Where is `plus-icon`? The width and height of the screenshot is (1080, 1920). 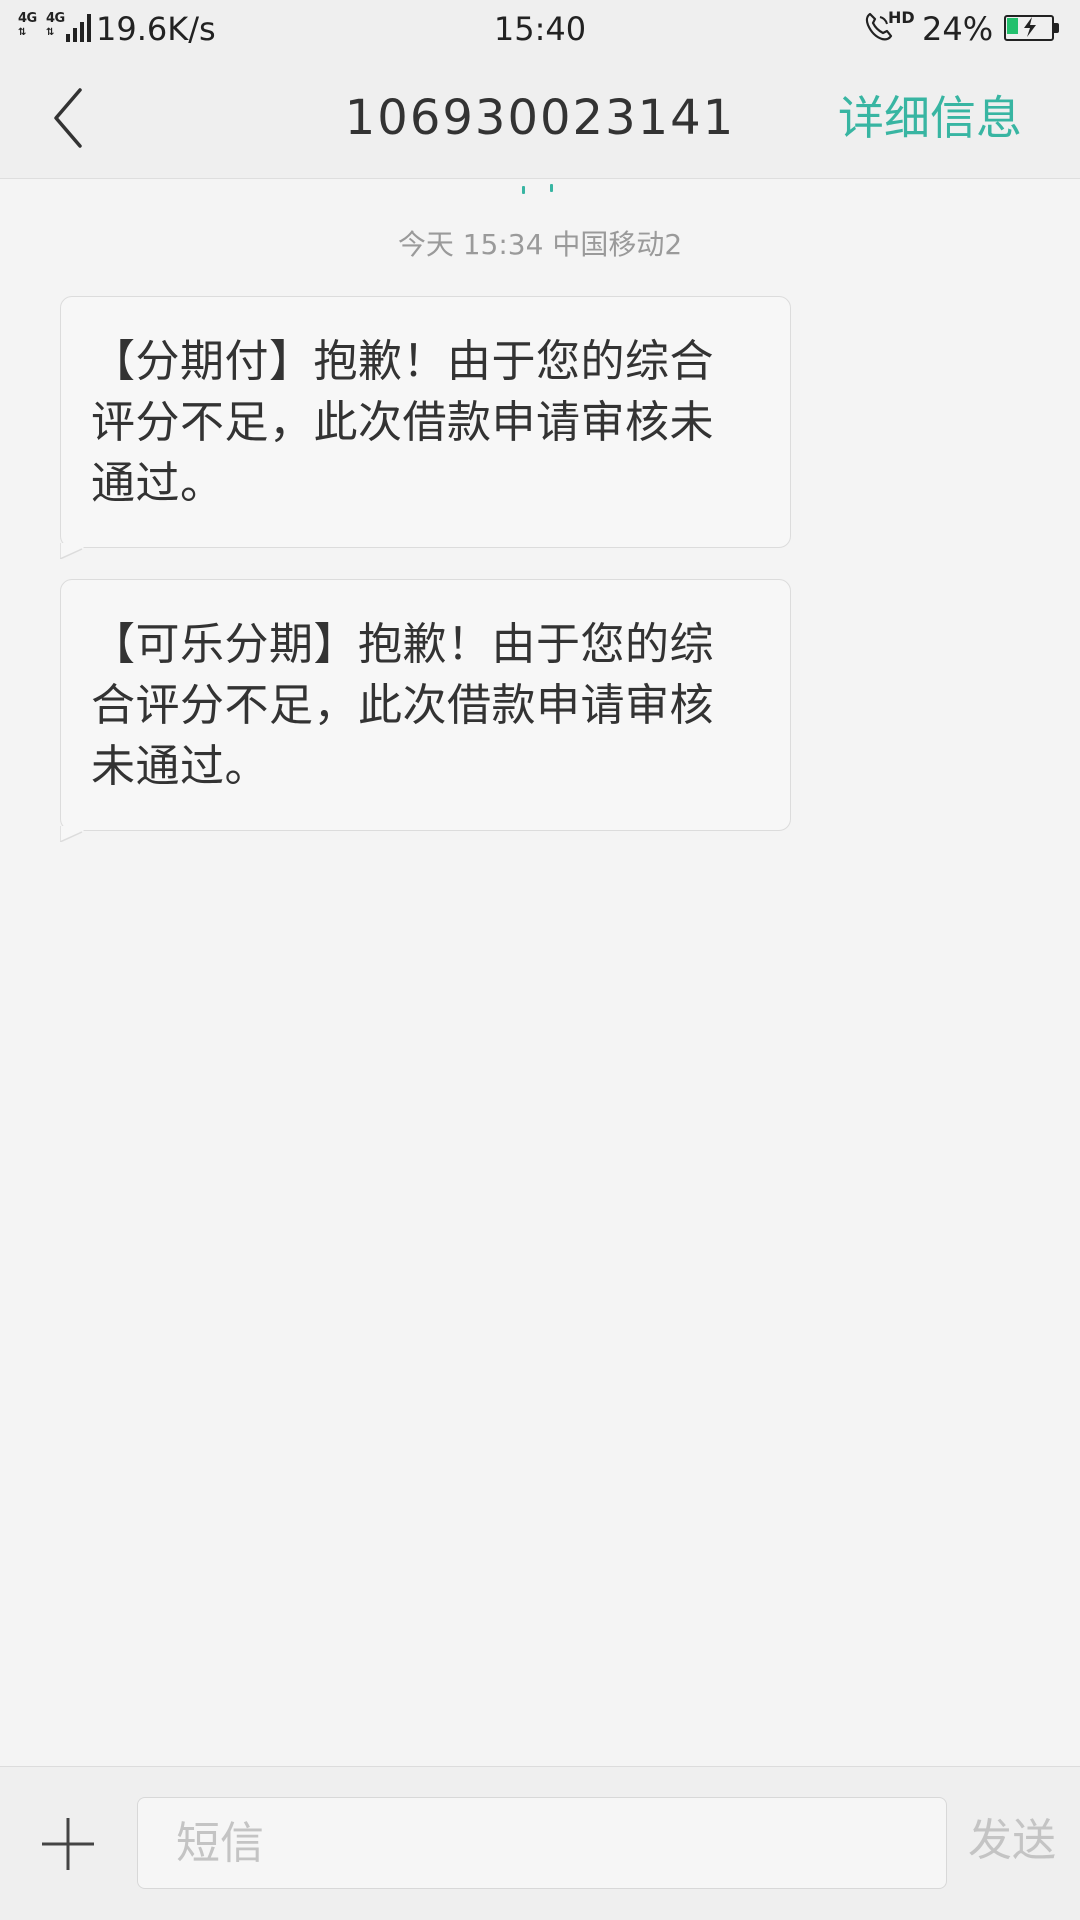
plus-icon is located at coordinates (68, 1844).